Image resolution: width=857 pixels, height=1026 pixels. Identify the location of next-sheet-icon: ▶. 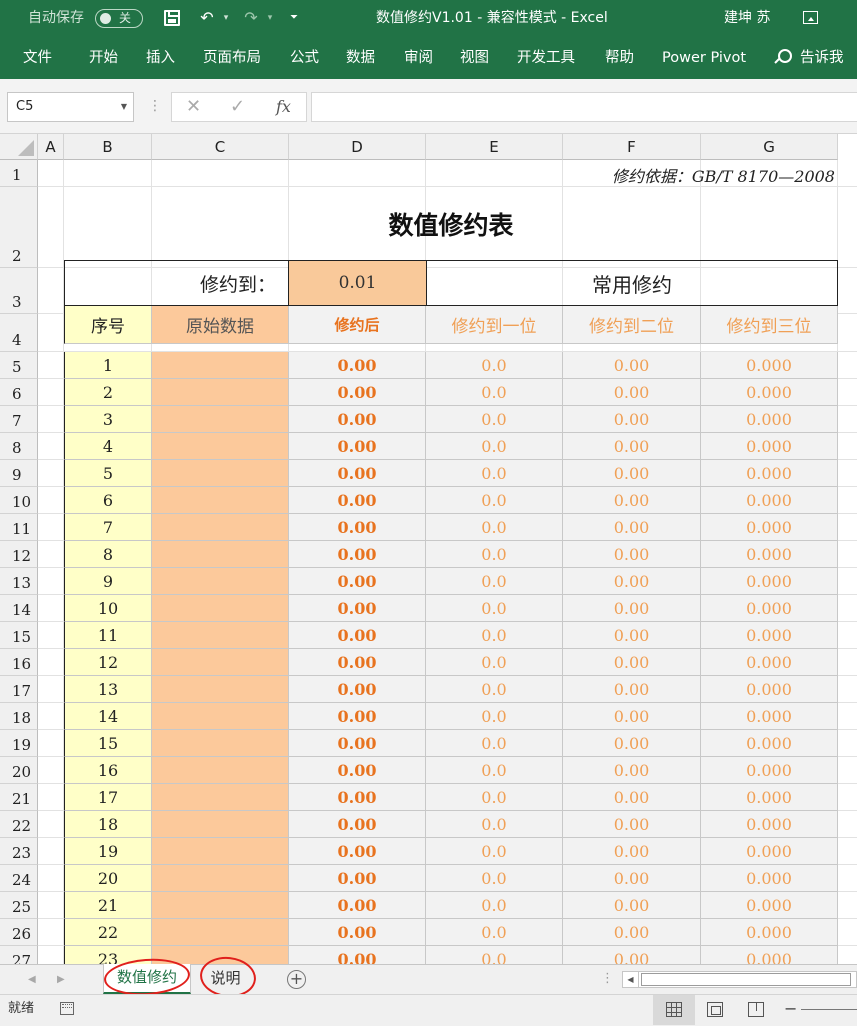
(61, 980).